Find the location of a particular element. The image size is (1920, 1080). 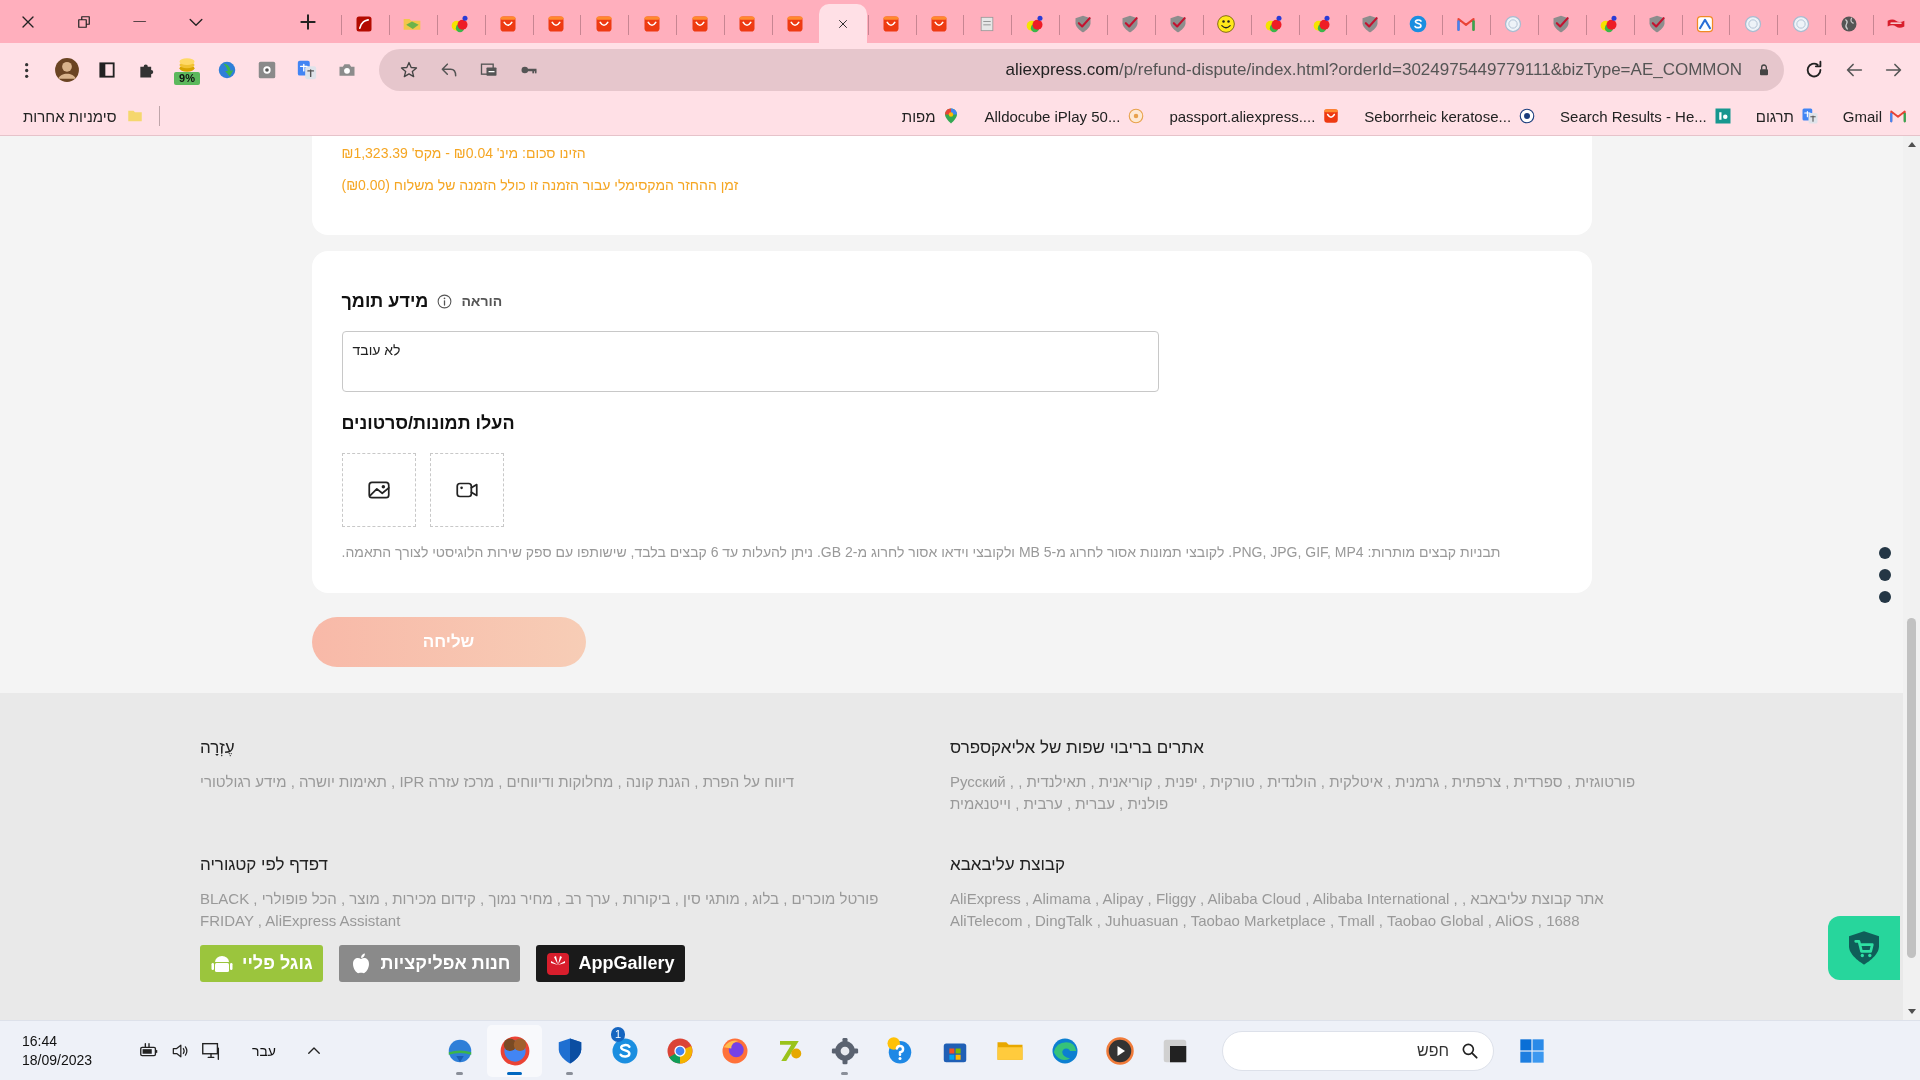

badge-icon is located at coordinates (1704, 23).